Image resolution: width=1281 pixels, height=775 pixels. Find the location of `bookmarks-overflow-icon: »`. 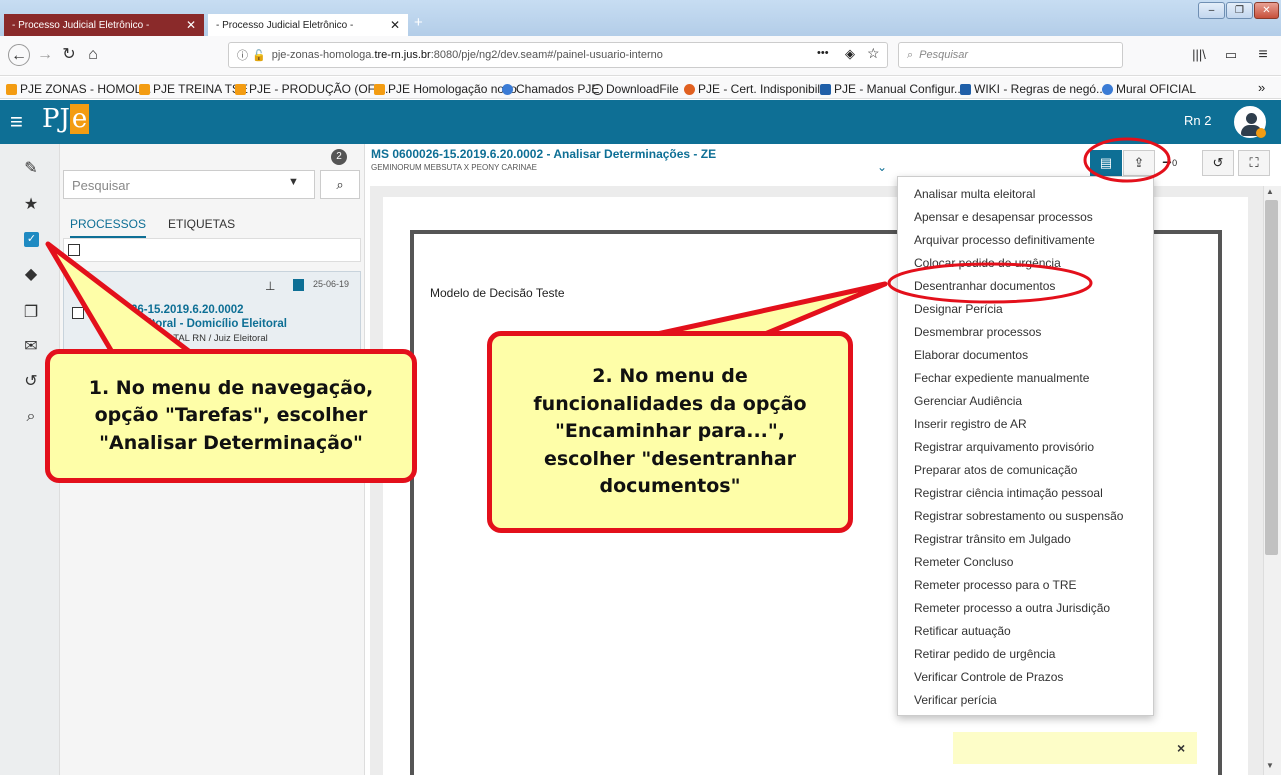

bookmarks-overflow-icon: » is located at coordinates (1261, 87).